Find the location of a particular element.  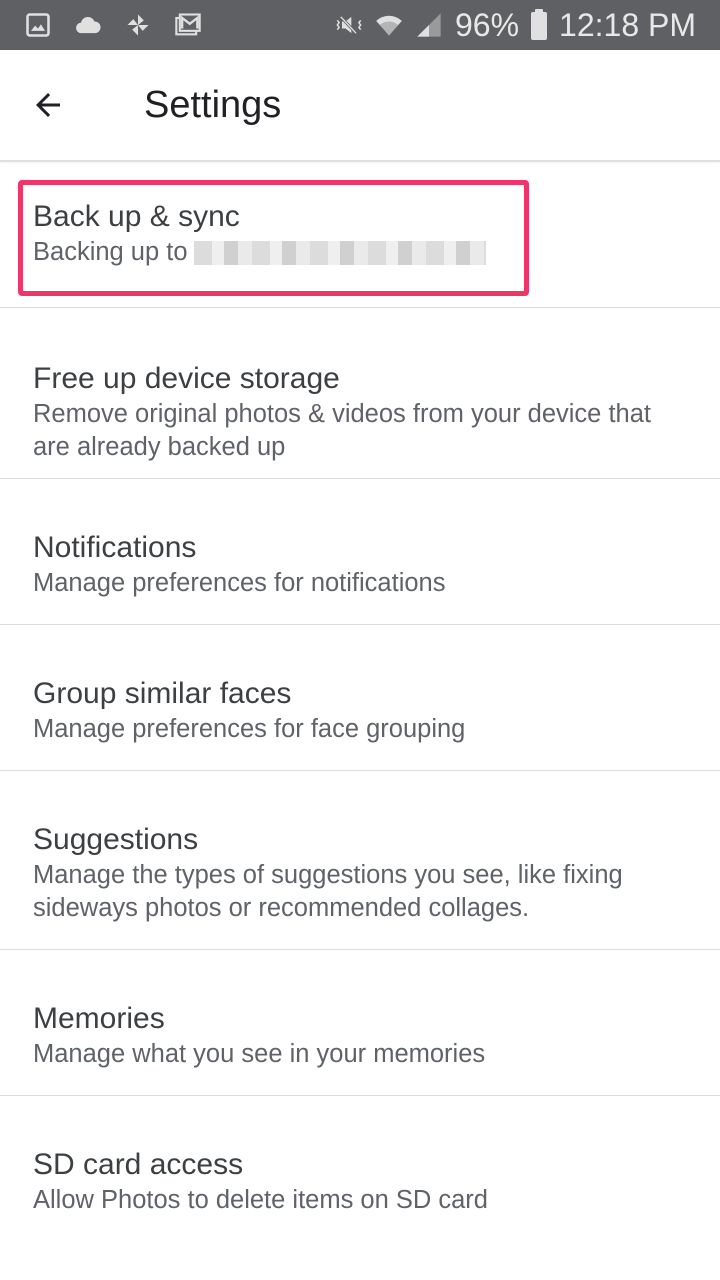

status-bar: 96% 12:18 PM is located at coordinates (360, 25).